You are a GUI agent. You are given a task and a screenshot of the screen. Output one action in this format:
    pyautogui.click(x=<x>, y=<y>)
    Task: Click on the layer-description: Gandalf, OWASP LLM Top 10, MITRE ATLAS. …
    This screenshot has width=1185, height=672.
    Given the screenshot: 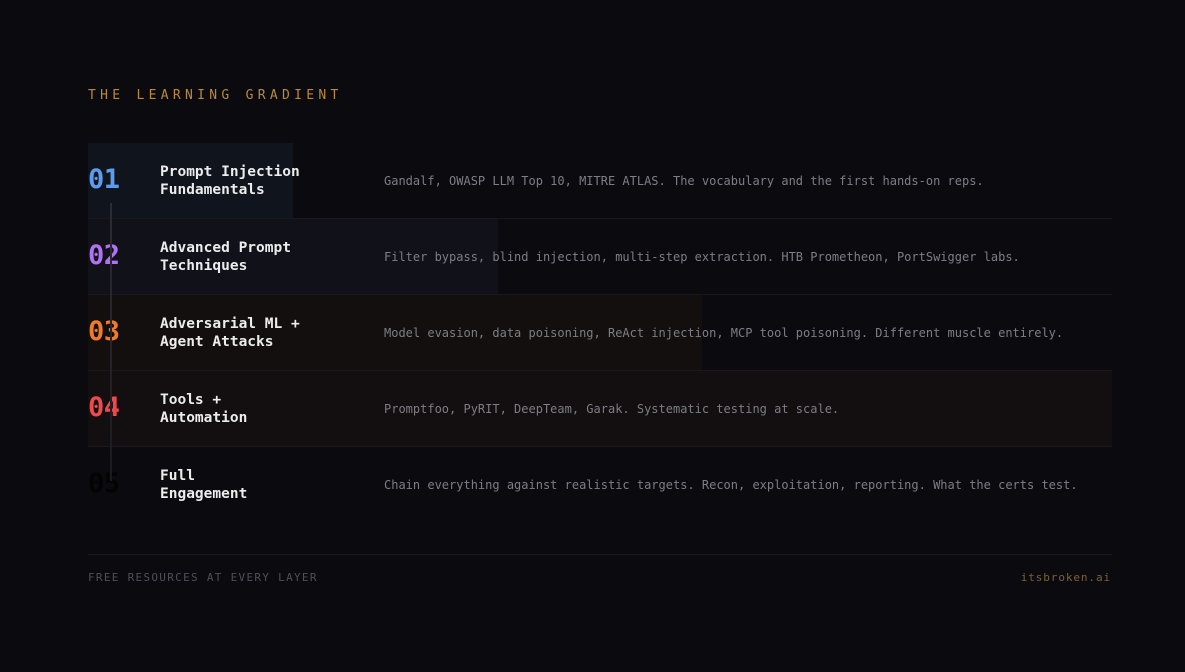 What is the action you would take?
    pyautogui.click(x=684, y=181)
    